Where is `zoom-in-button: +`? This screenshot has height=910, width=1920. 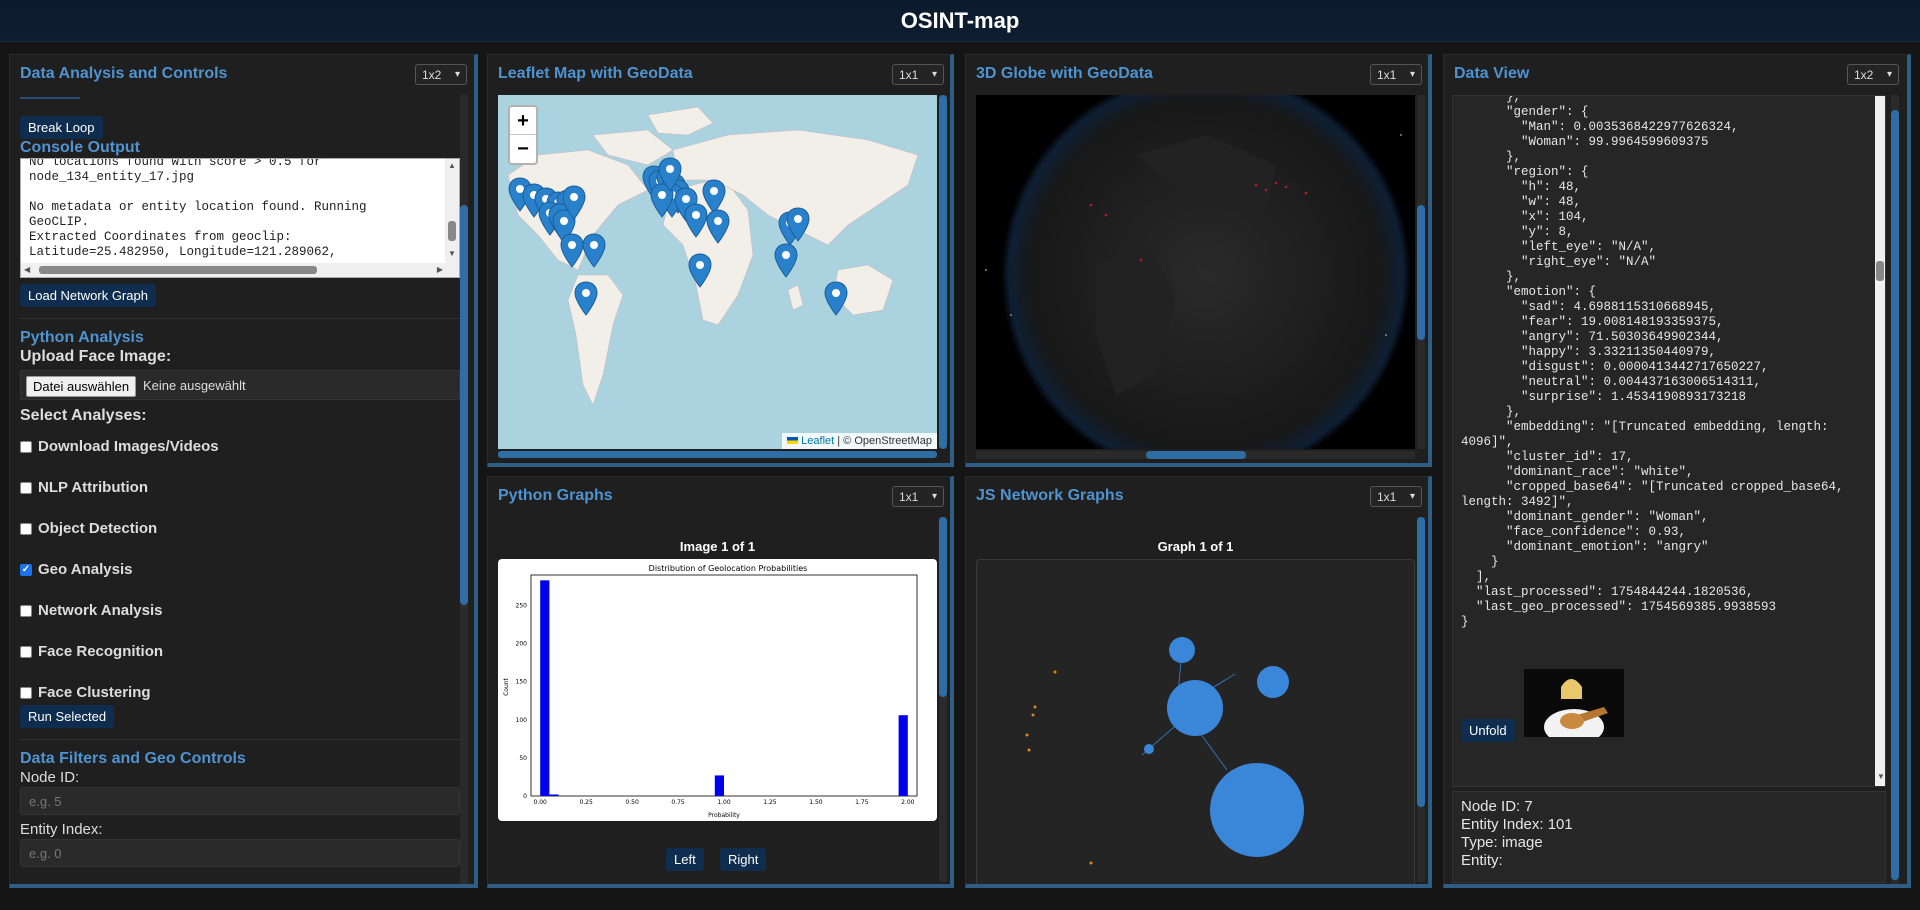
zoom-in-button: + is located at coordinates (523, 121).